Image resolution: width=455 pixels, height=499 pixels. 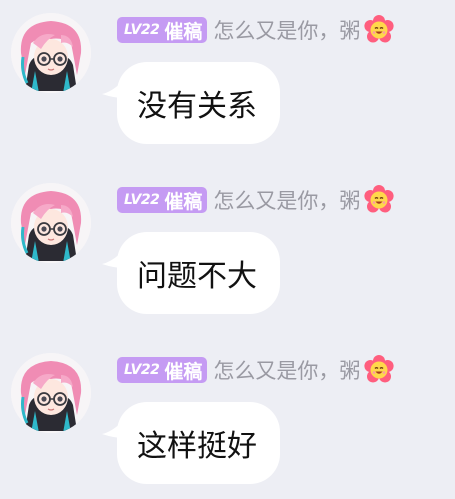 What do you see at coordinates (197, 276) in the screenshot?
I see `message-text: 问题不大` at bounding box center [197, 276].